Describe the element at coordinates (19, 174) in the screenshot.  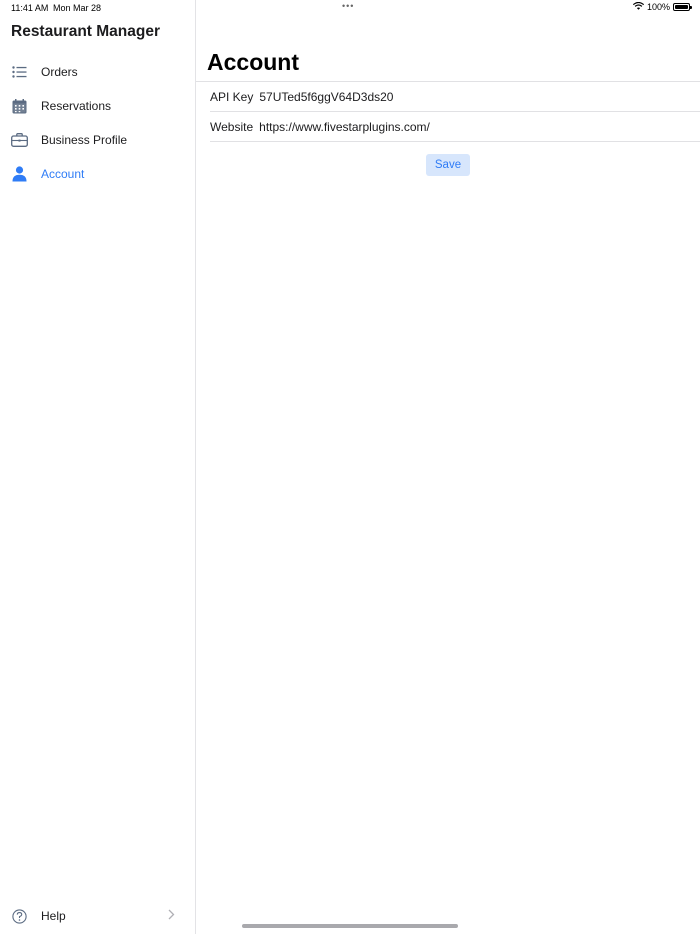
I see `person-icon` at that location.